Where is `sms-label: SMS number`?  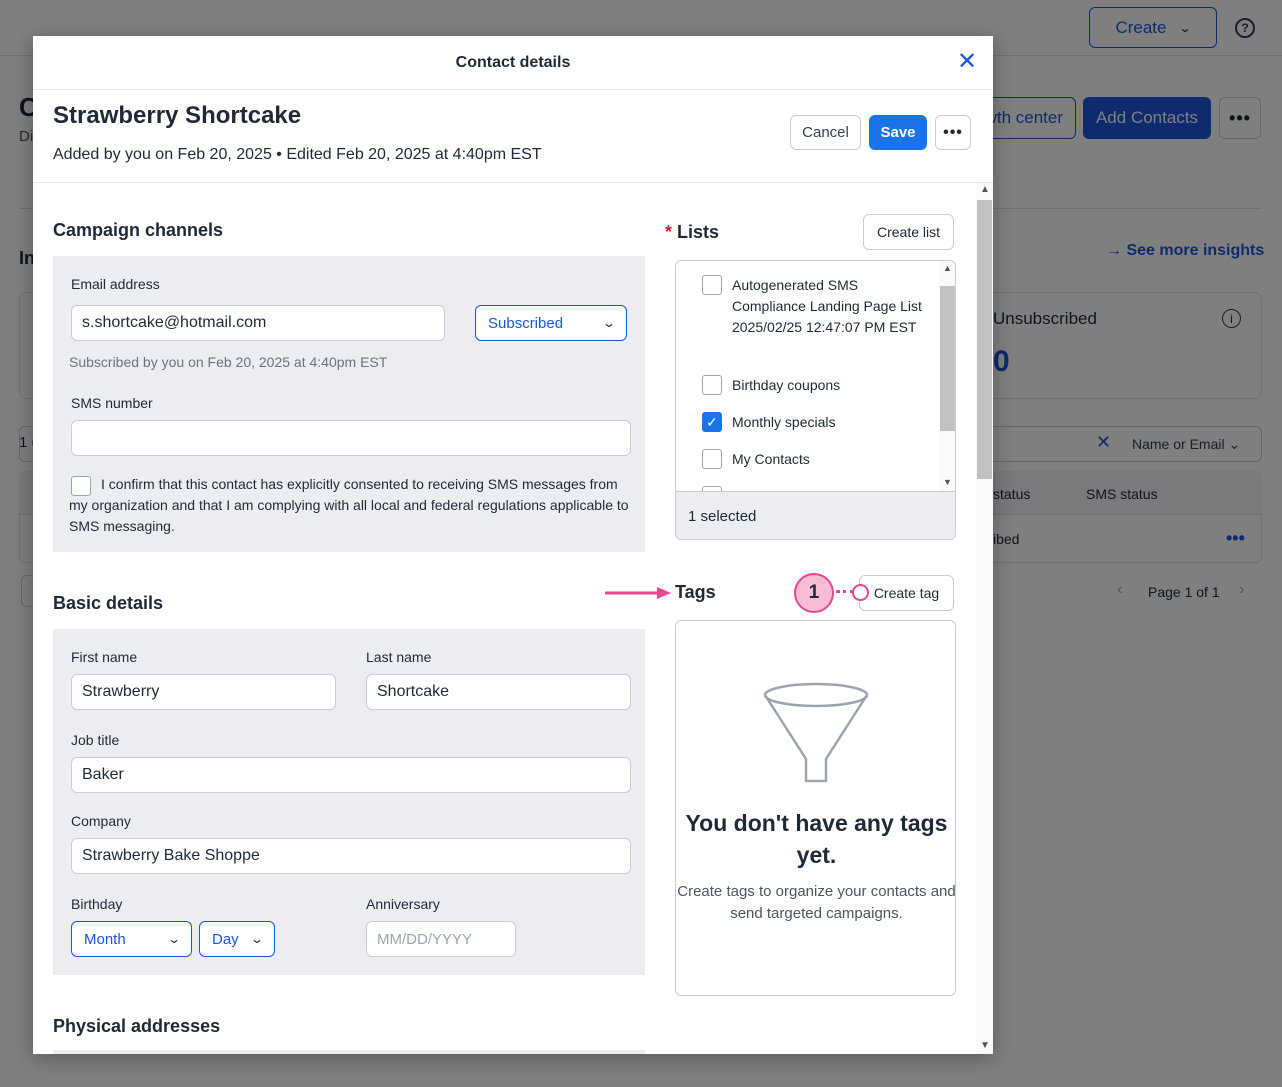 sms-label: SMS number is located at coordinates (112, 403).